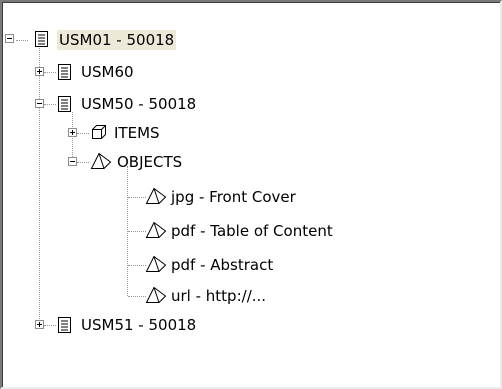  What do you see at coordinates (137, 133) in the screenshot?
I see `tree-node-label: ITEMS` at bounding box center [137, 133].